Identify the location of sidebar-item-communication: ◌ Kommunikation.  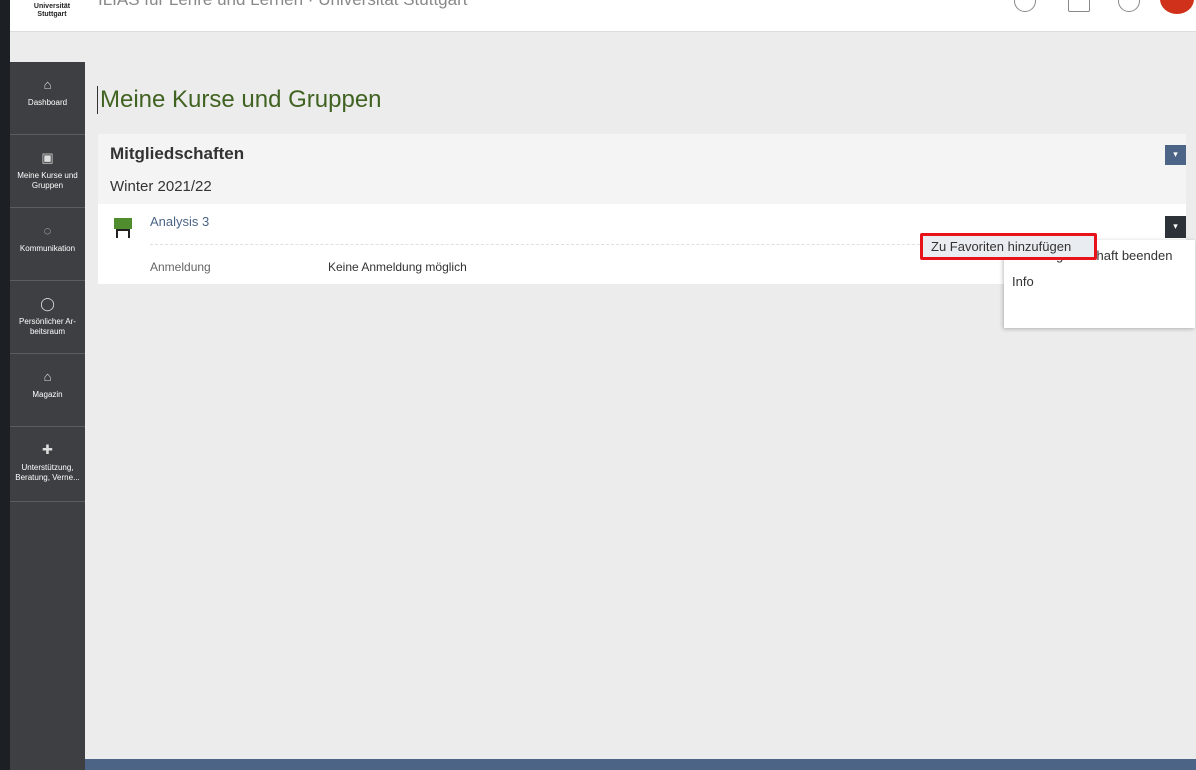
(47, 244).